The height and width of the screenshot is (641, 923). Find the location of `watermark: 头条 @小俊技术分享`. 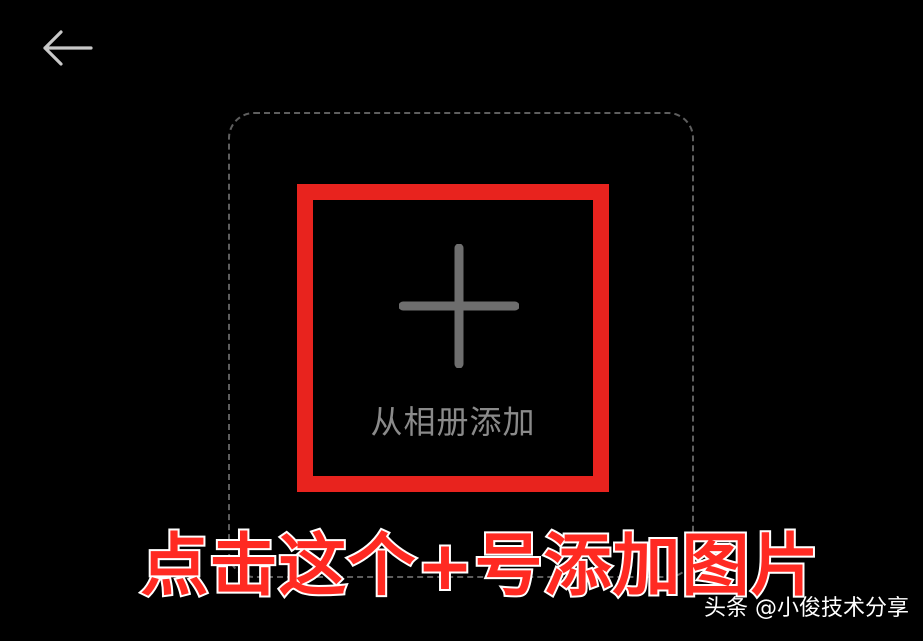

watermark: 头条 @小俊技术分享 is located at coordinates (806, 608).